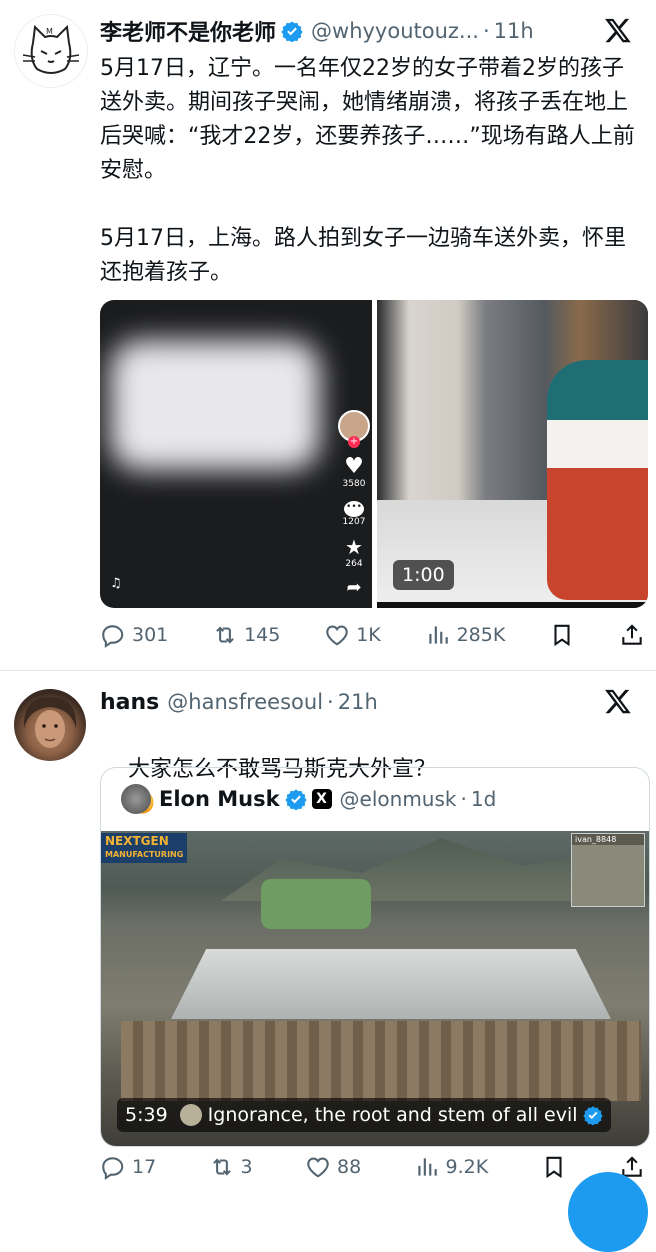 Image resolution: width=656 pixels, height=1252 pixels. I want to click on quote-timestamp: 1d, so click(483, 799).